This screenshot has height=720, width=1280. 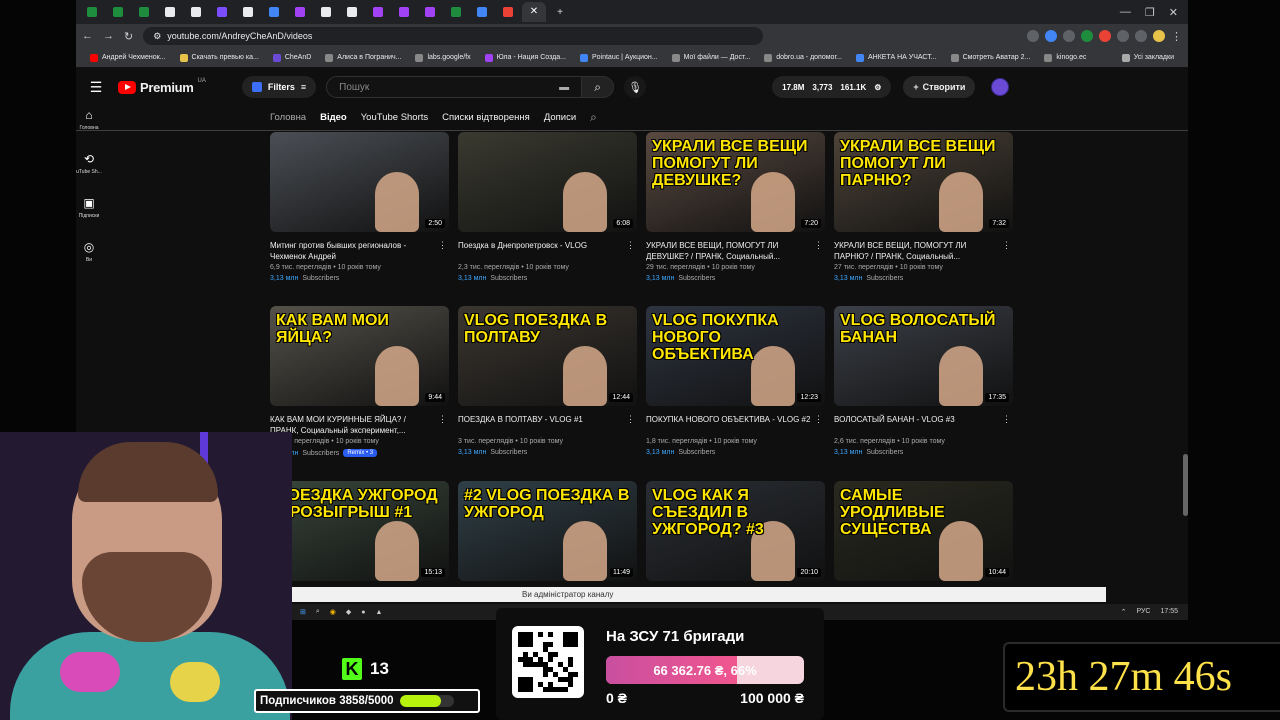 I want to click on search-icon: ⌕, so click(x=318, y=612).